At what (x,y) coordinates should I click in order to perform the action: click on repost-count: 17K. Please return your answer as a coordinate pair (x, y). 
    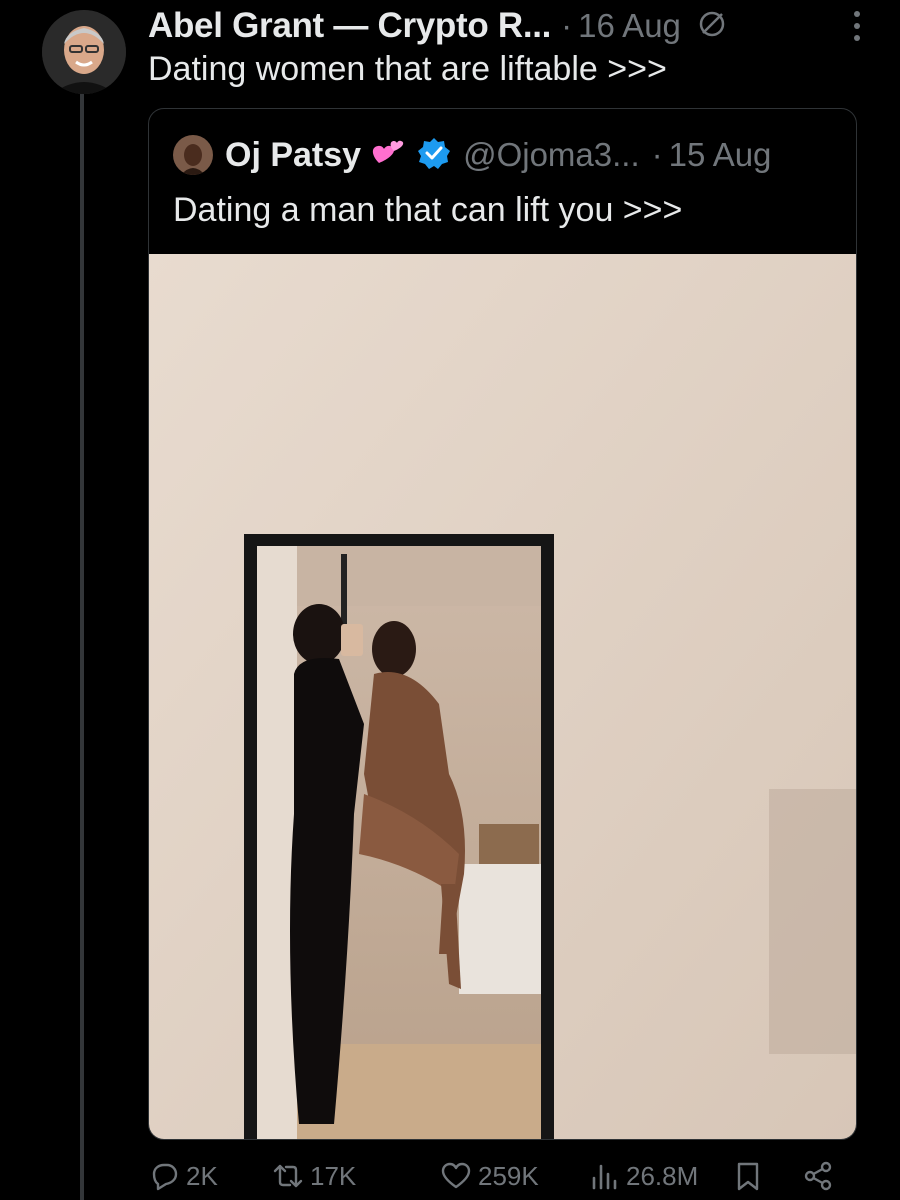
    Looking at the image, I should click on (333, 1175).